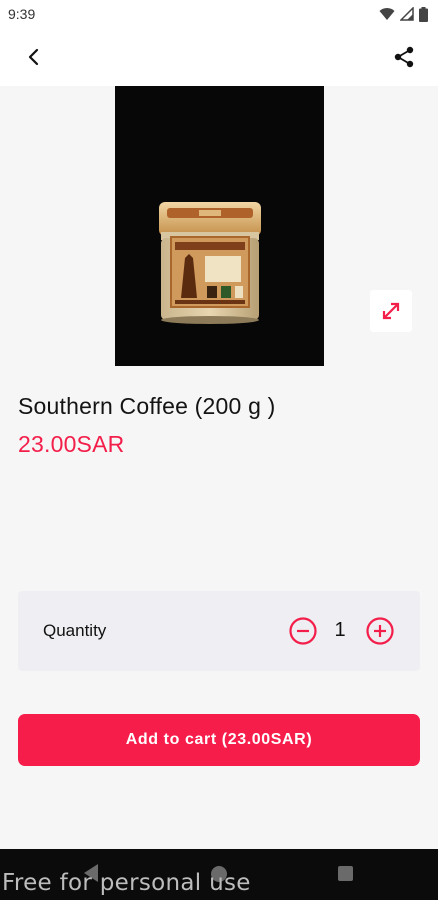 The width and height of the screenshot is (438, 900). What do you see at coordinates (340, 630) in the screenshot?
I see `quantity-value: 1` at bounding box center [340, 630].